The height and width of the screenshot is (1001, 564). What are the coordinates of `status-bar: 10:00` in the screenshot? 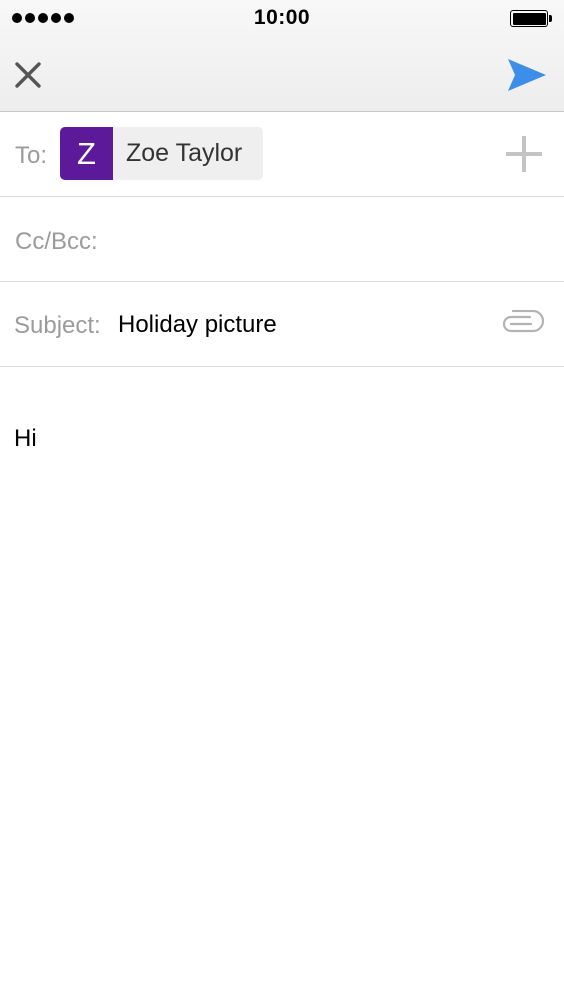 It's located at (282, 18).